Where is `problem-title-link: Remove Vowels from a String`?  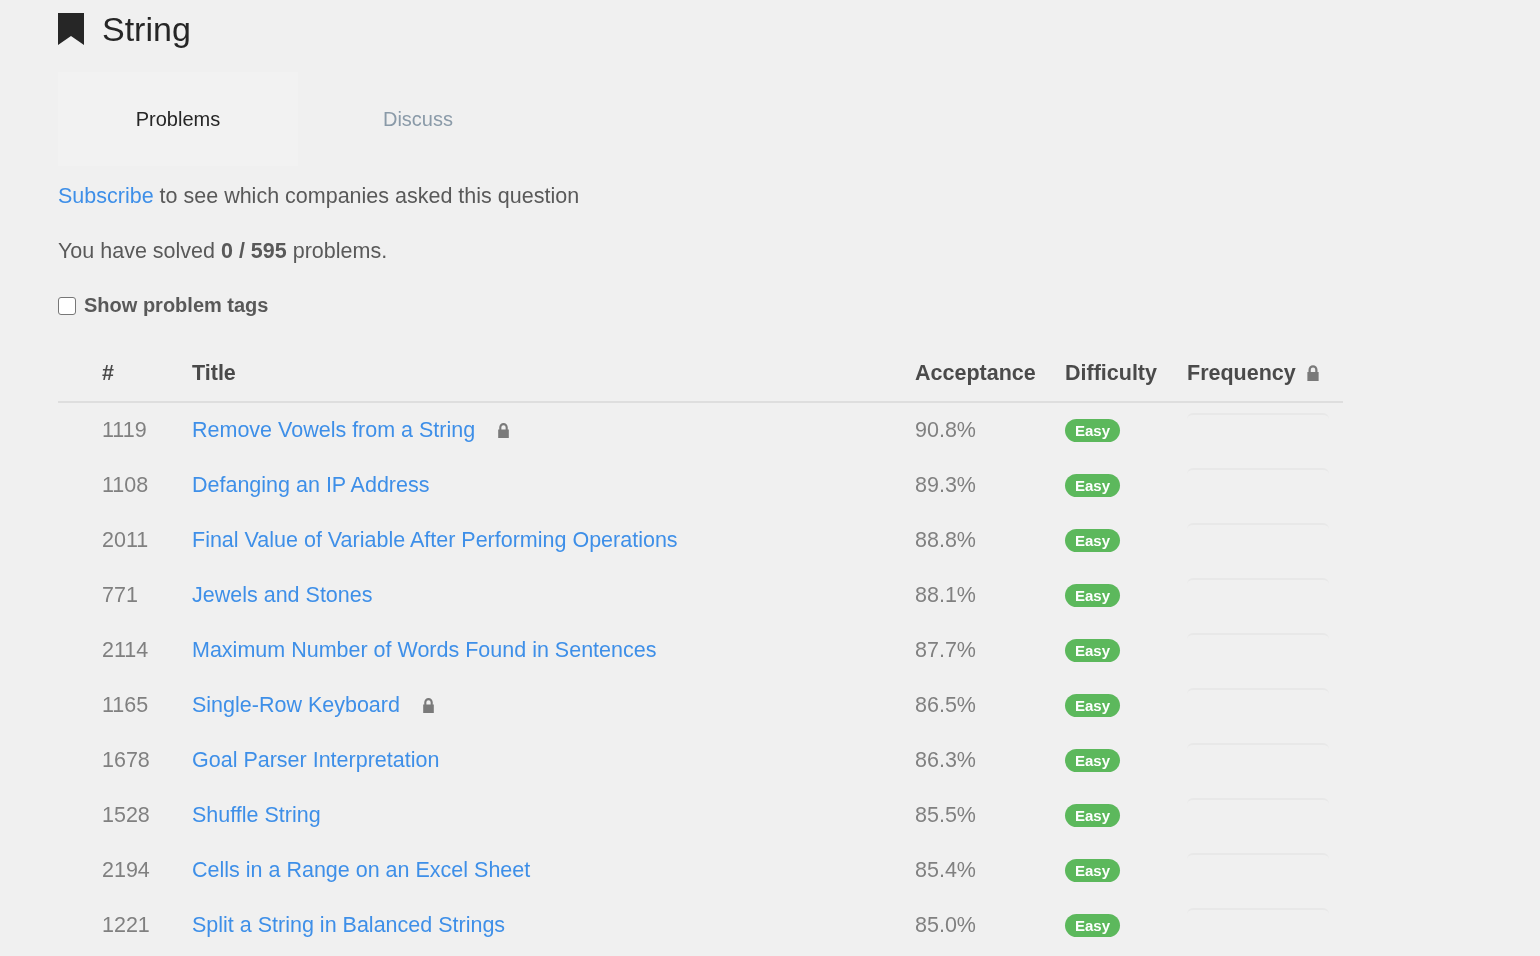
problem-title-link: Remove Vowels from a String is located at coordinates (334, 430).